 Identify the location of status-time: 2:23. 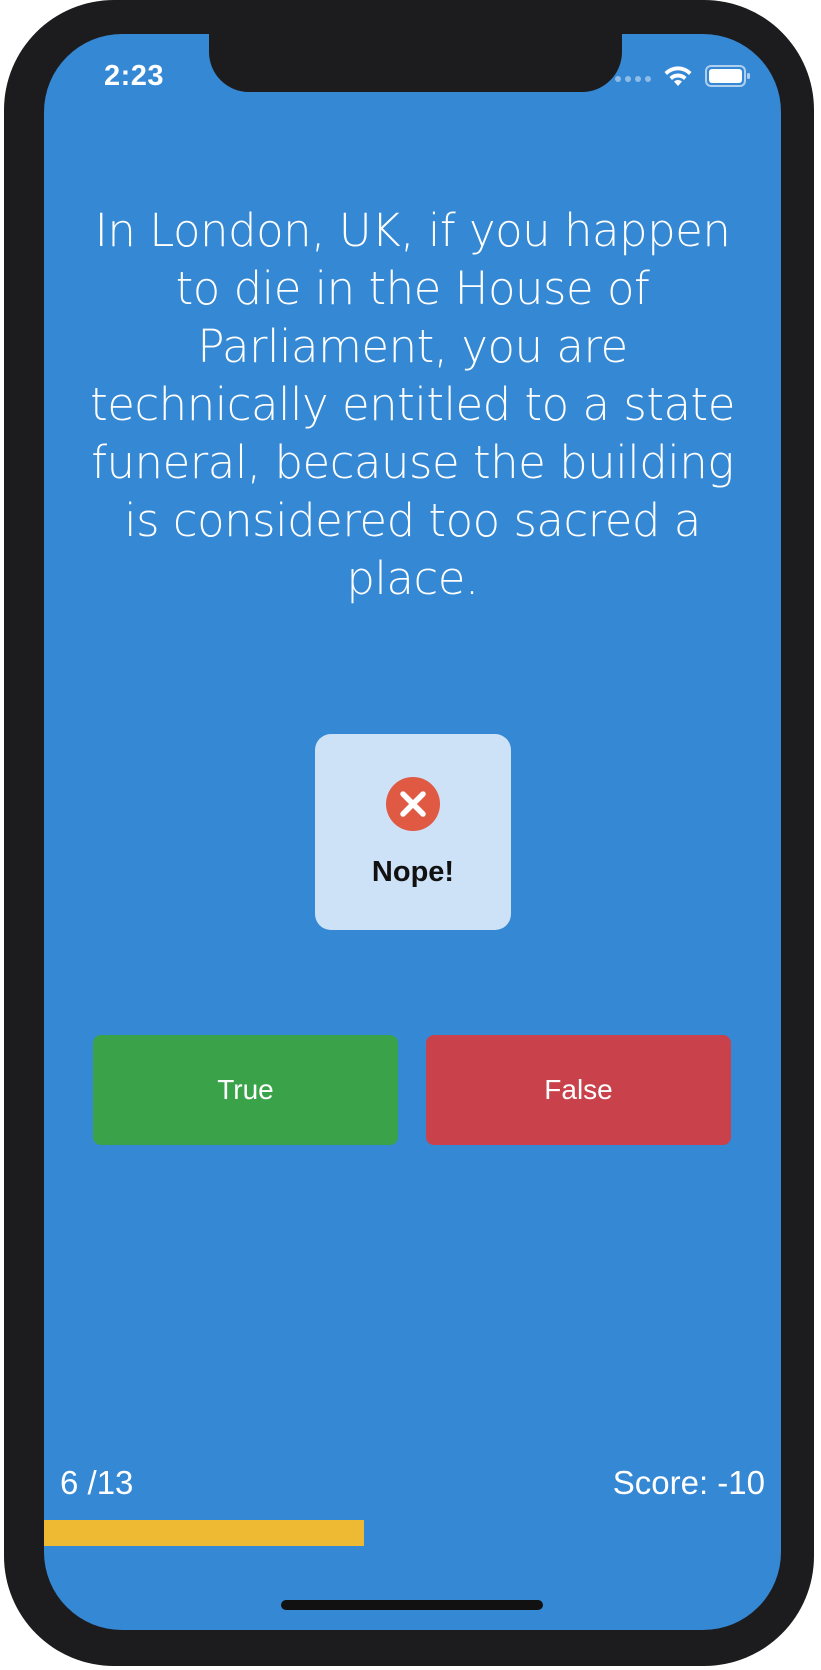
(134, 76).